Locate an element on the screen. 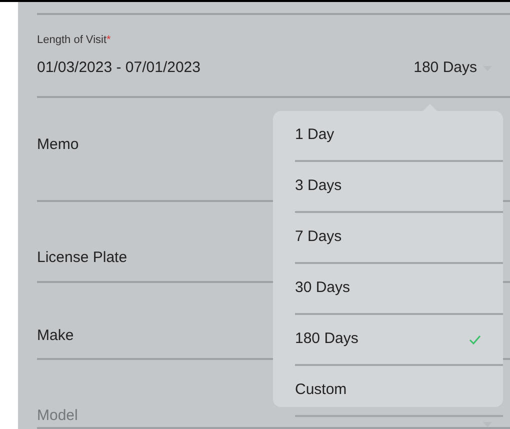 The height and width of the screenshot is (429, 510). field-label: Length of Visit* is located at coordinates (74, 40).